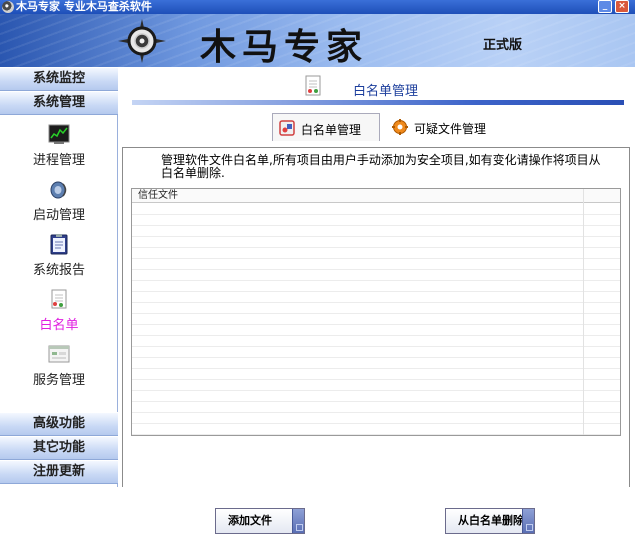 This screenshot has height=534, width=635. What do you see at coordinates (59, 314) in the screenshot?
I see `sidebar-item-whitelist: 白名单` at bounding box center [59, 314].